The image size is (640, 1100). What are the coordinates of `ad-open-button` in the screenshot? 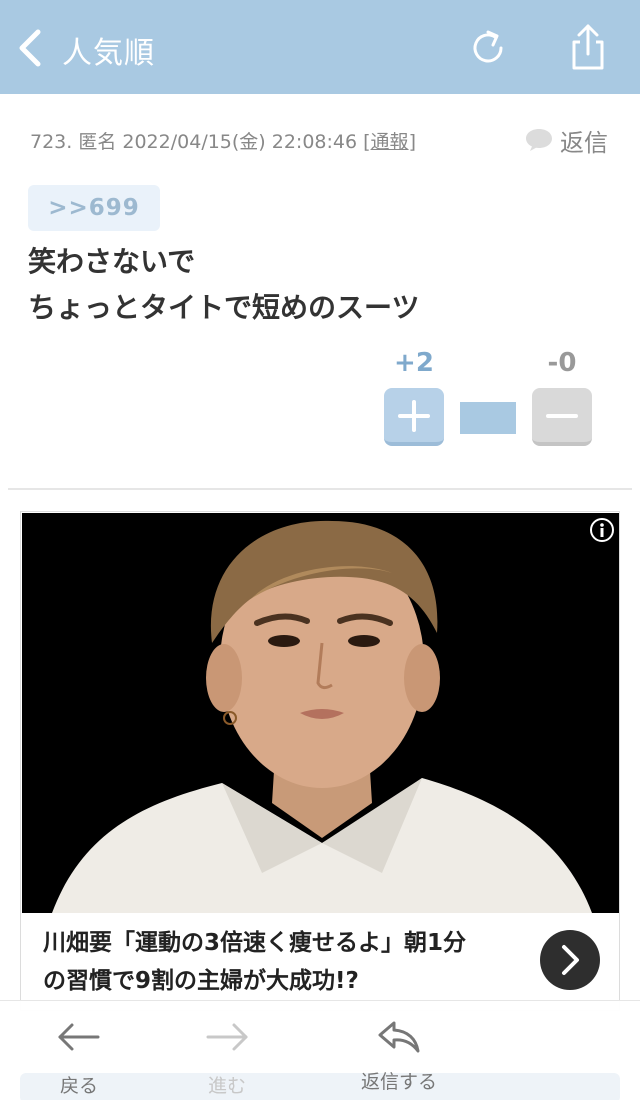 It's located at (570, 960).